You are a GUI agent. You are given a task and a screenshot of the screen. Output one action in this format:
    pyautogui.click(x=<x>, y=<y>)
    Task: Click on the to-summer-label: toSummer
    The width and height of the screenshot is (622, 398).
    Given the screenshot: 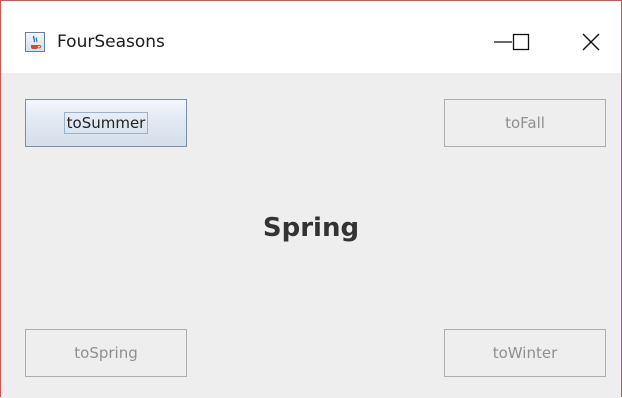 What is the action you would take?
    pyautogui.click(x=106, y=123)
    